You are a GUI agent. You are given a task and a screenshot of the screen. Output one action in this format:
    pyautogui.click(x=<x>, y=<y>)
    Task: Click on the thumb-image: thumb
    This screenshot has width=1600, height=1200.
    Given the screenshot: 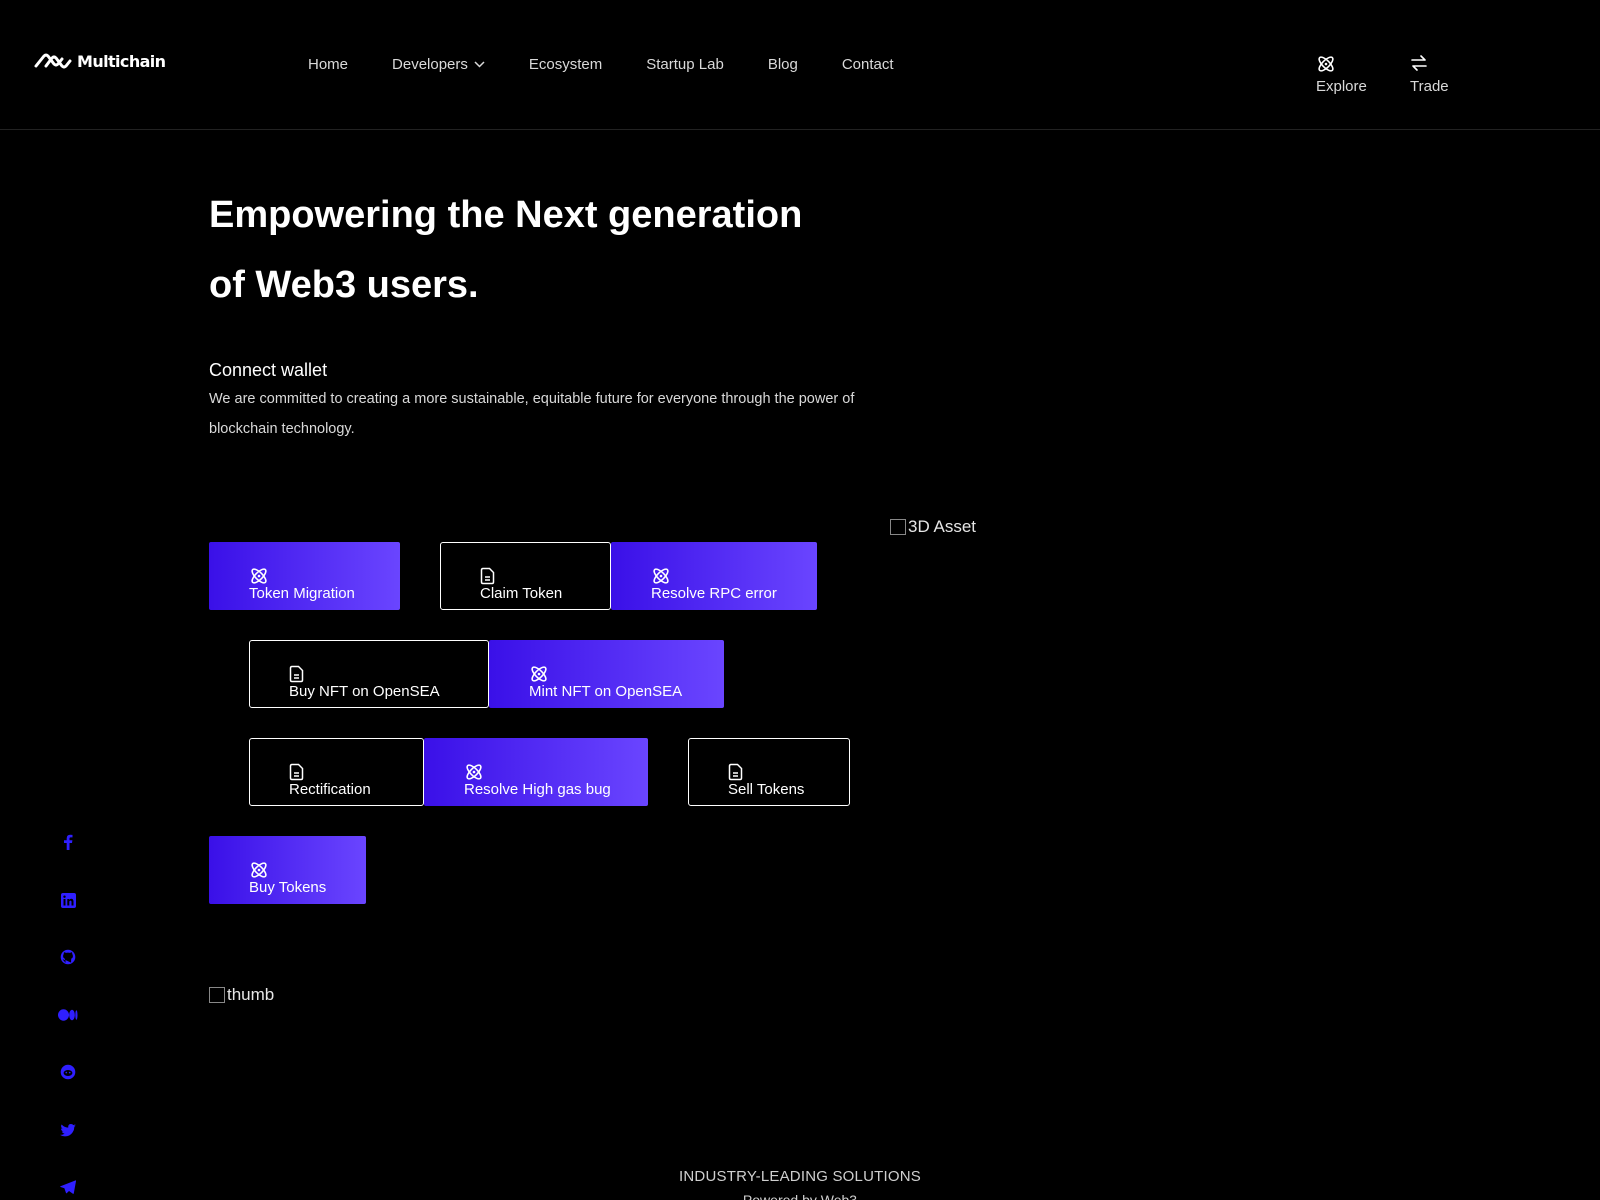 What is the action you would take?
    pyautogui.click(x=241, y=995)
    